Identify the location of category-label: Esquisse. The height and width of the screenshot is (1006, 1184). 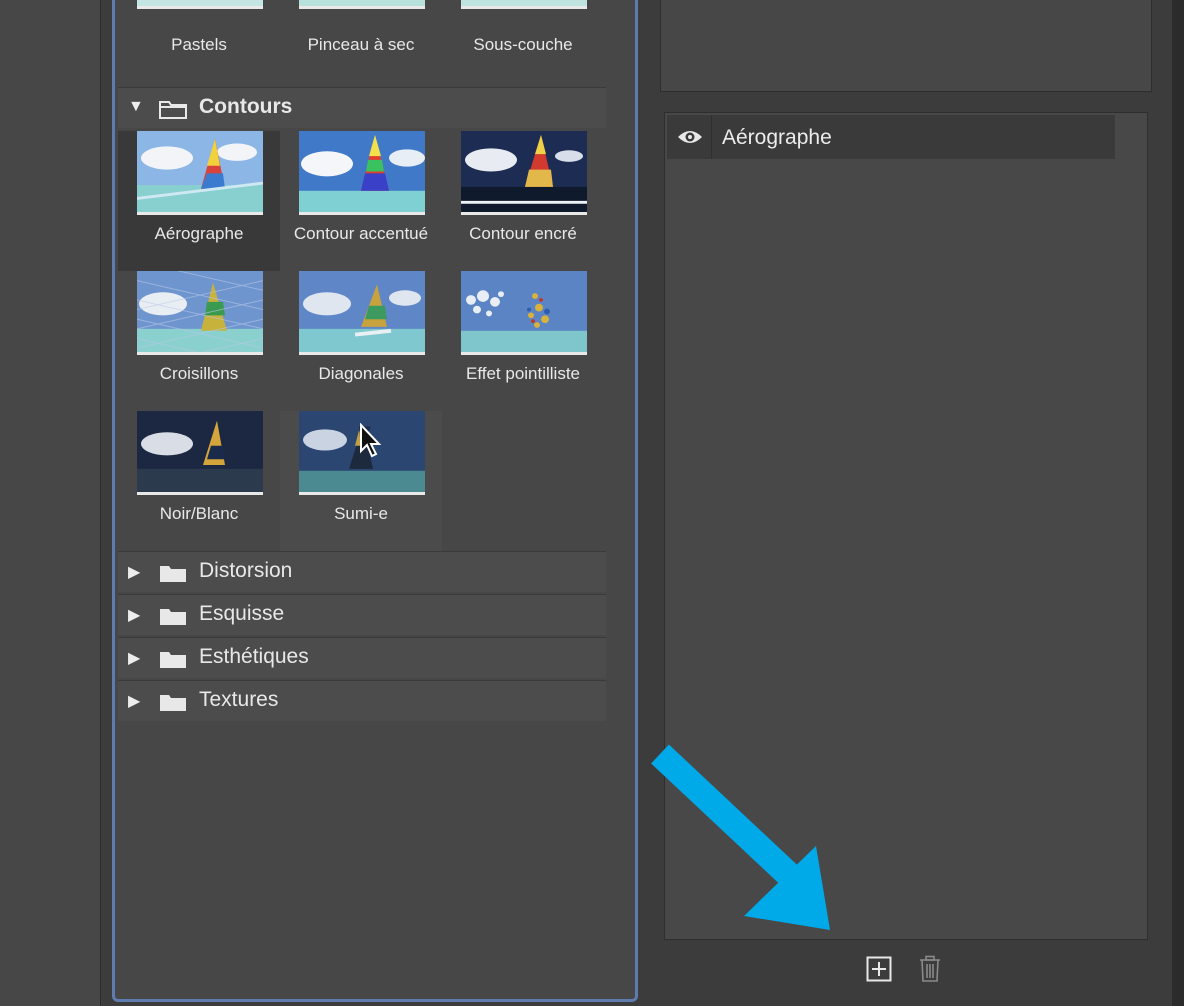
(242, 613).